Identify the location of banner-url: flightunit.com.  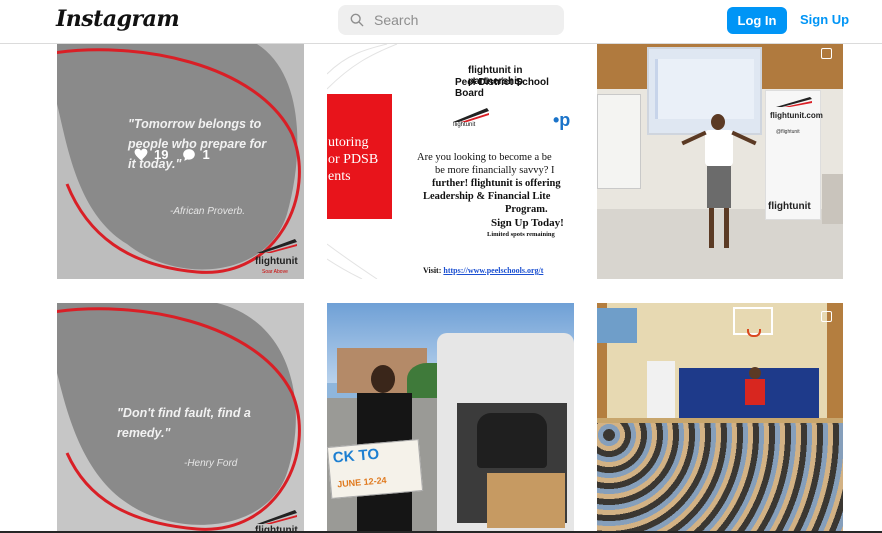
(796, 115).